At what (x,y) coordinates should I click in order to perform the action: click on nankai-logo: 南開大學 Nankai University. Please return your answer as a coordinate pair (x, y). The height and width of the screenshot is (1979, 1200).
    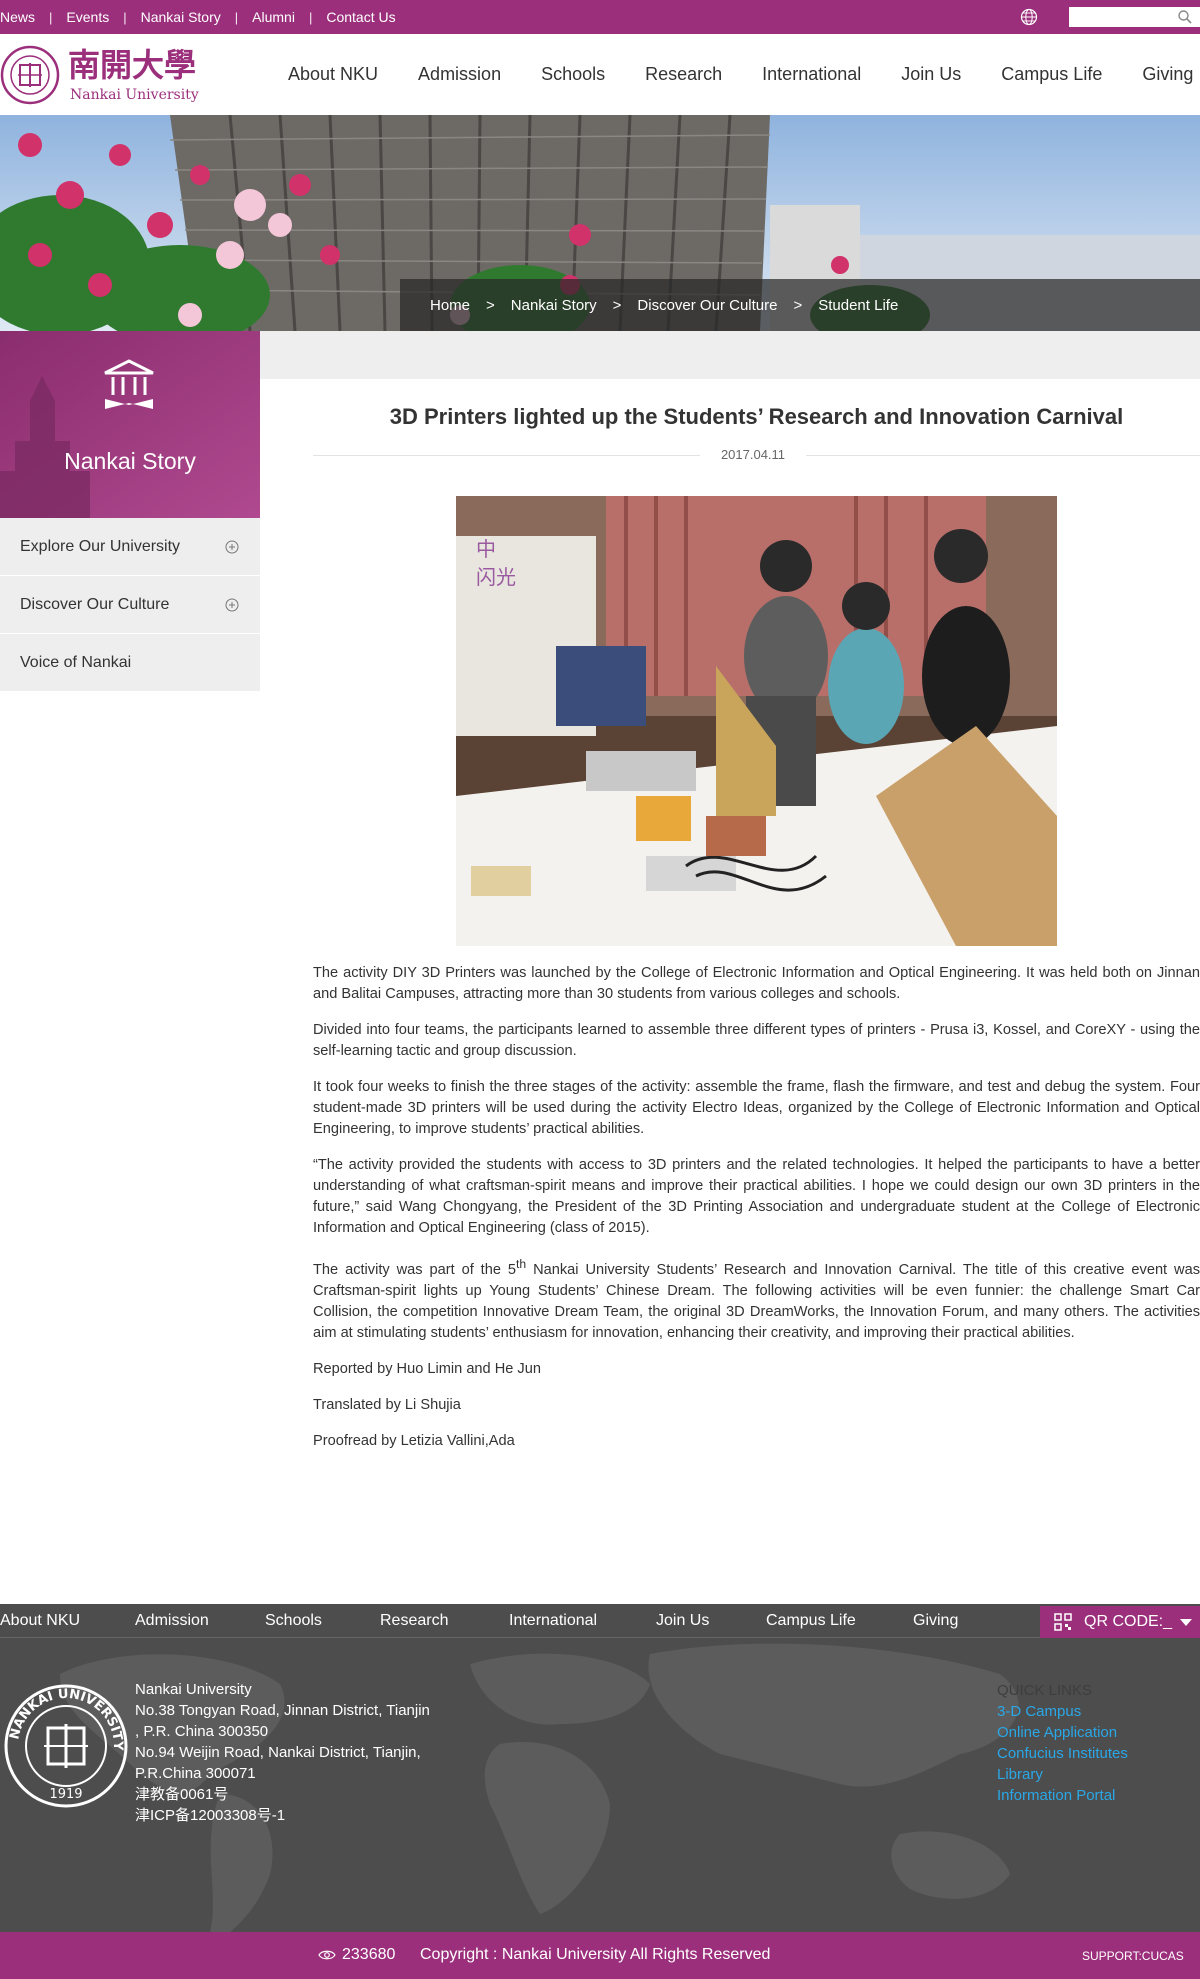
    Looking at the image, I should click on (107, 75).